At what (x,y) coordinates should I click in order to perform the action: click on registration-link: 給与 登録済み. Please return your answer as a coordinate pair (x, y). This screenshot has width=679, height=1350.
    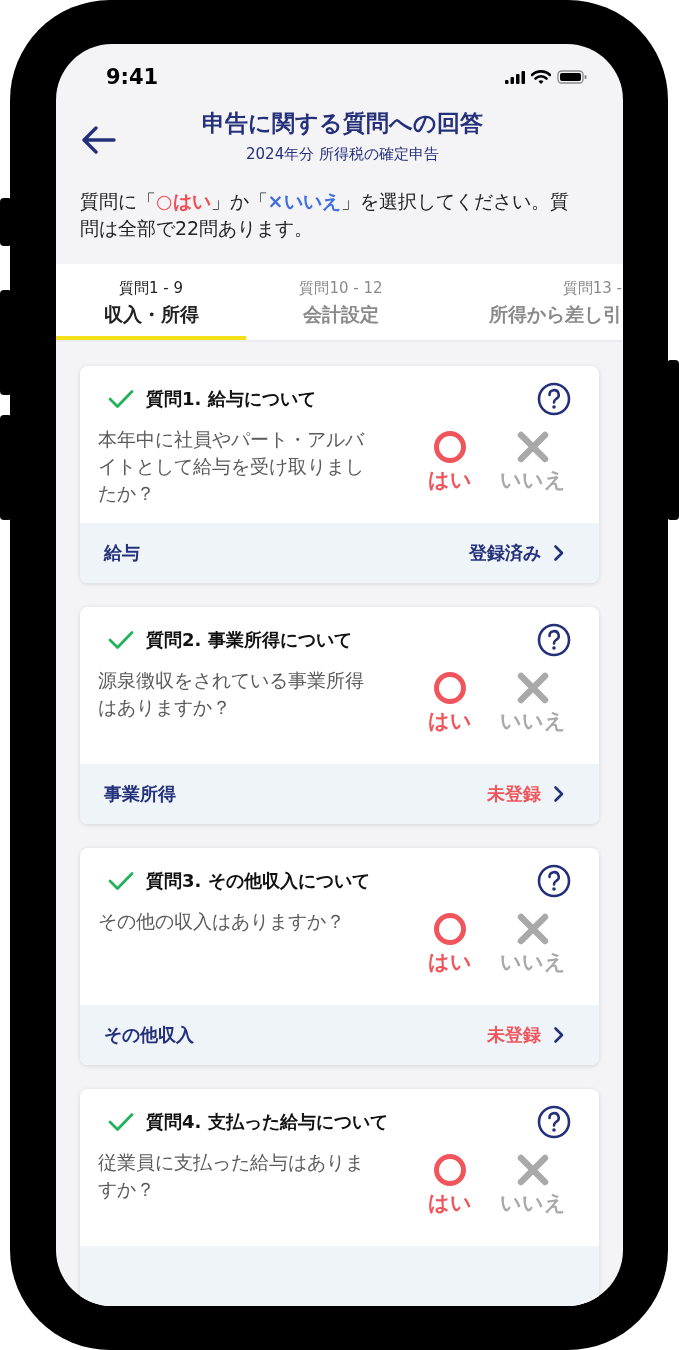
    Looking at the image, I should click on (339, 553).